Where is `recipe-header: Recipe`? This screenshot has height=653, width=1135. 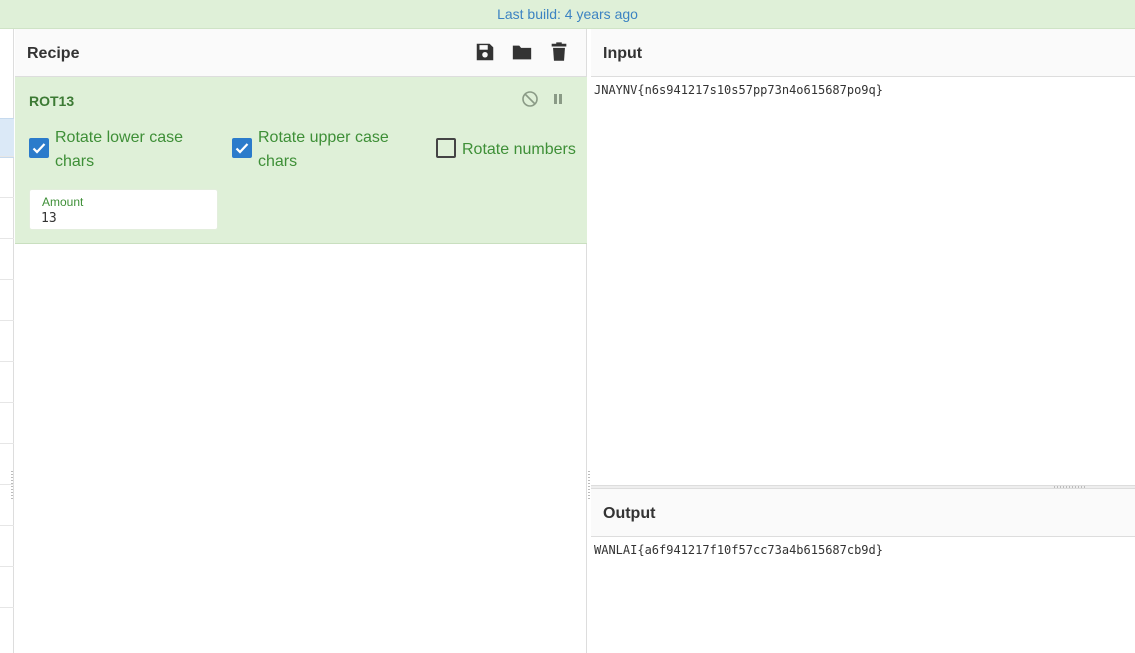
recipe-header: Recipe is located at coordinates (300, 53).